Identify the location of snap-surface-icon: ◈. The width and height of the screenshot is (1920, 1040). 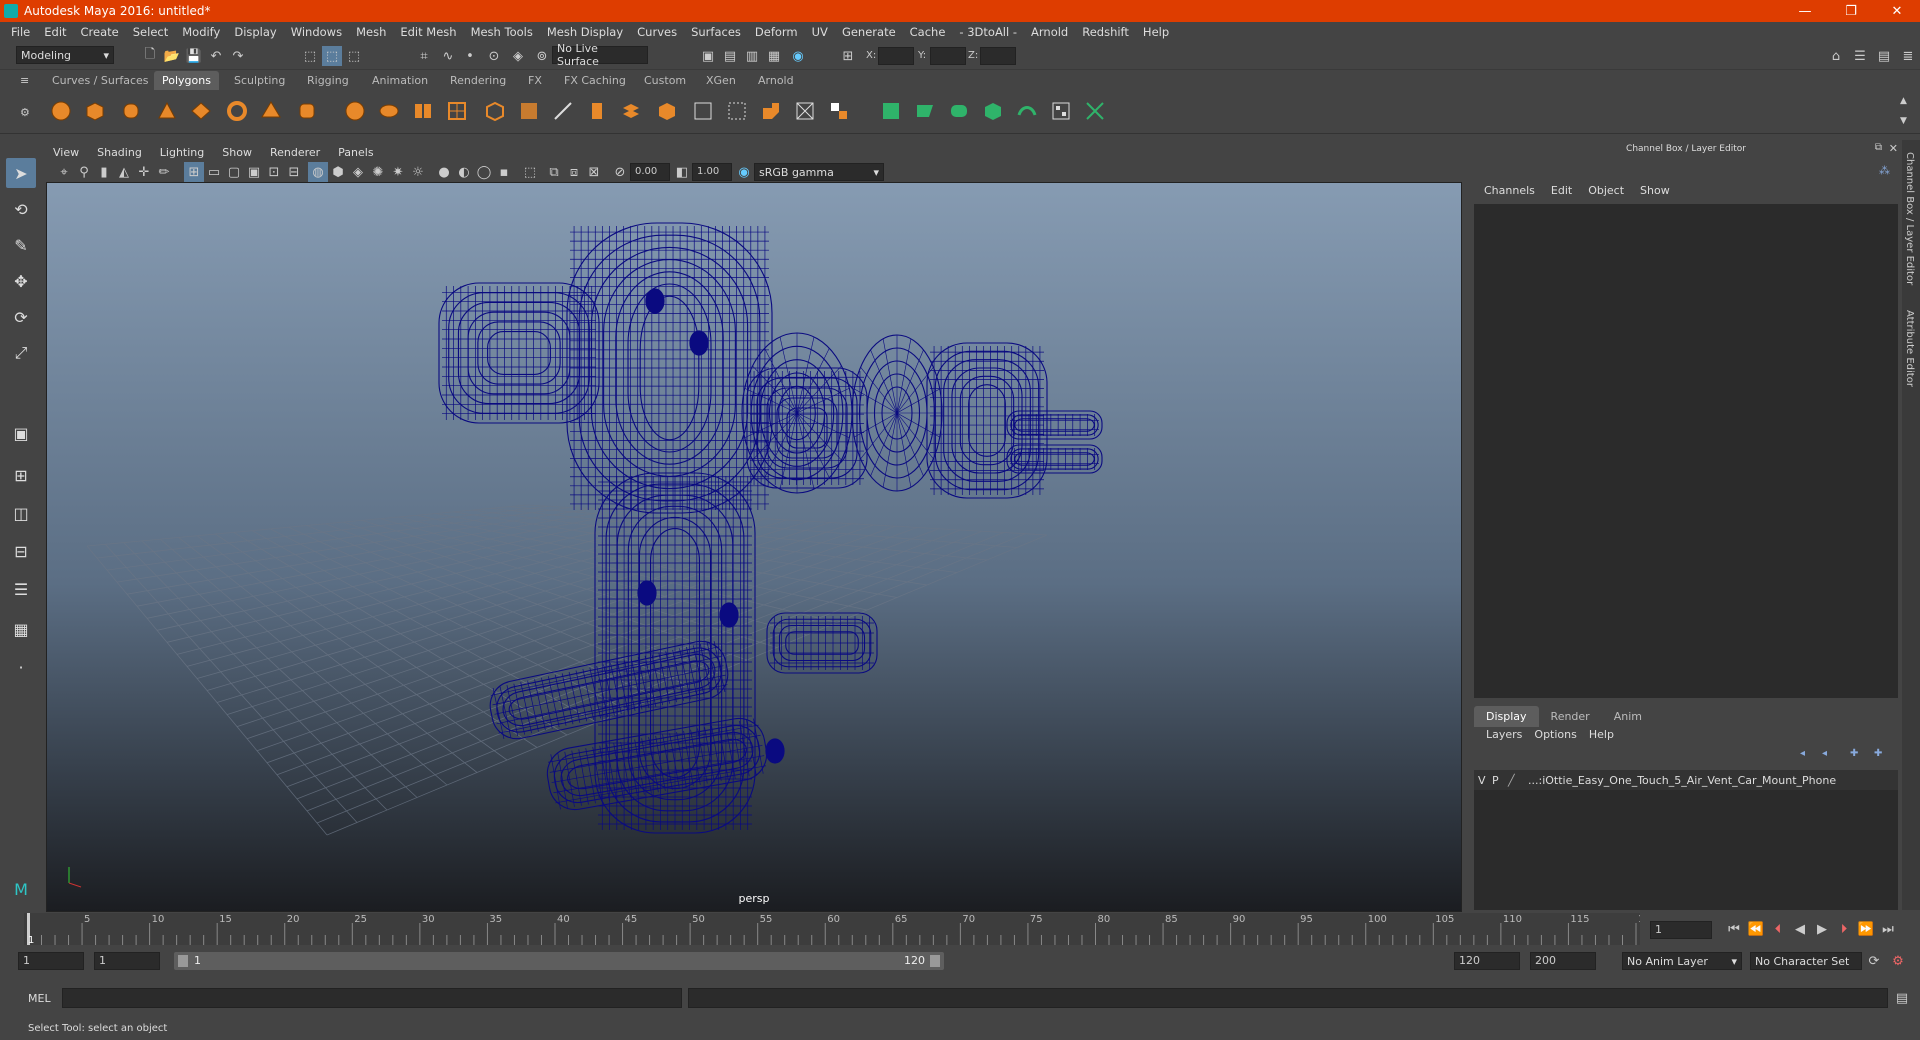
(518, 56).